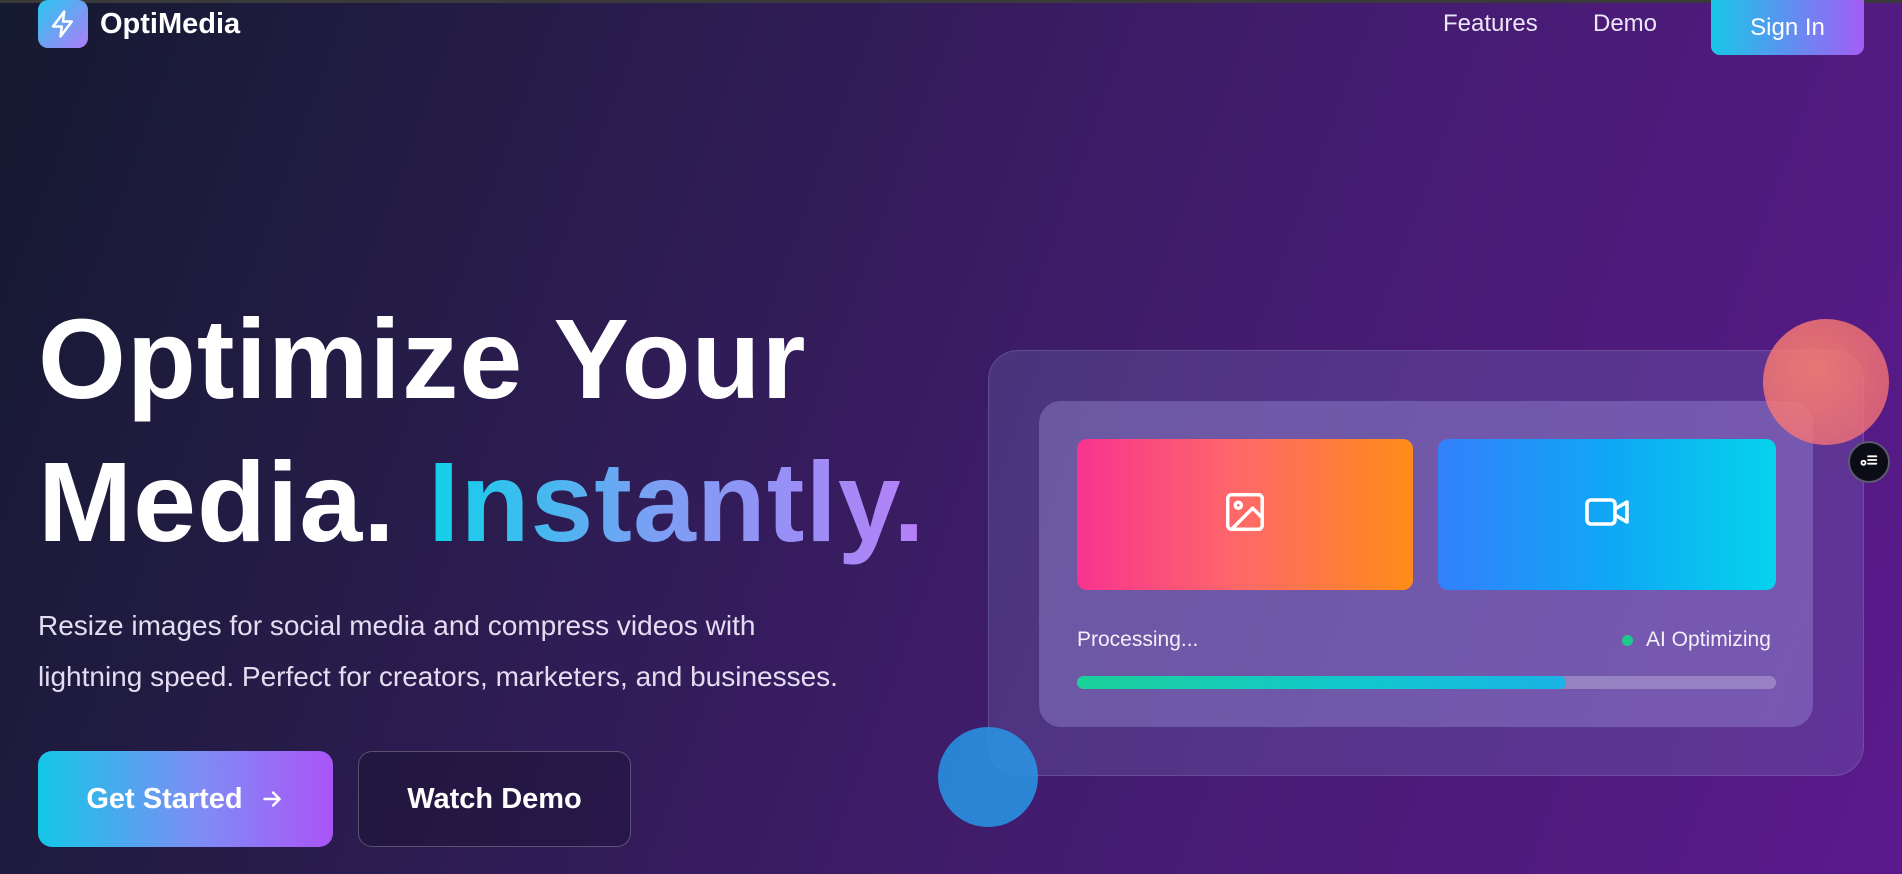 The width and height of the screenshot is (1902, 874). Describe the element at coordinates (170, 23) in the screenshot. I see `brand-name: OptiMedia` at that location.